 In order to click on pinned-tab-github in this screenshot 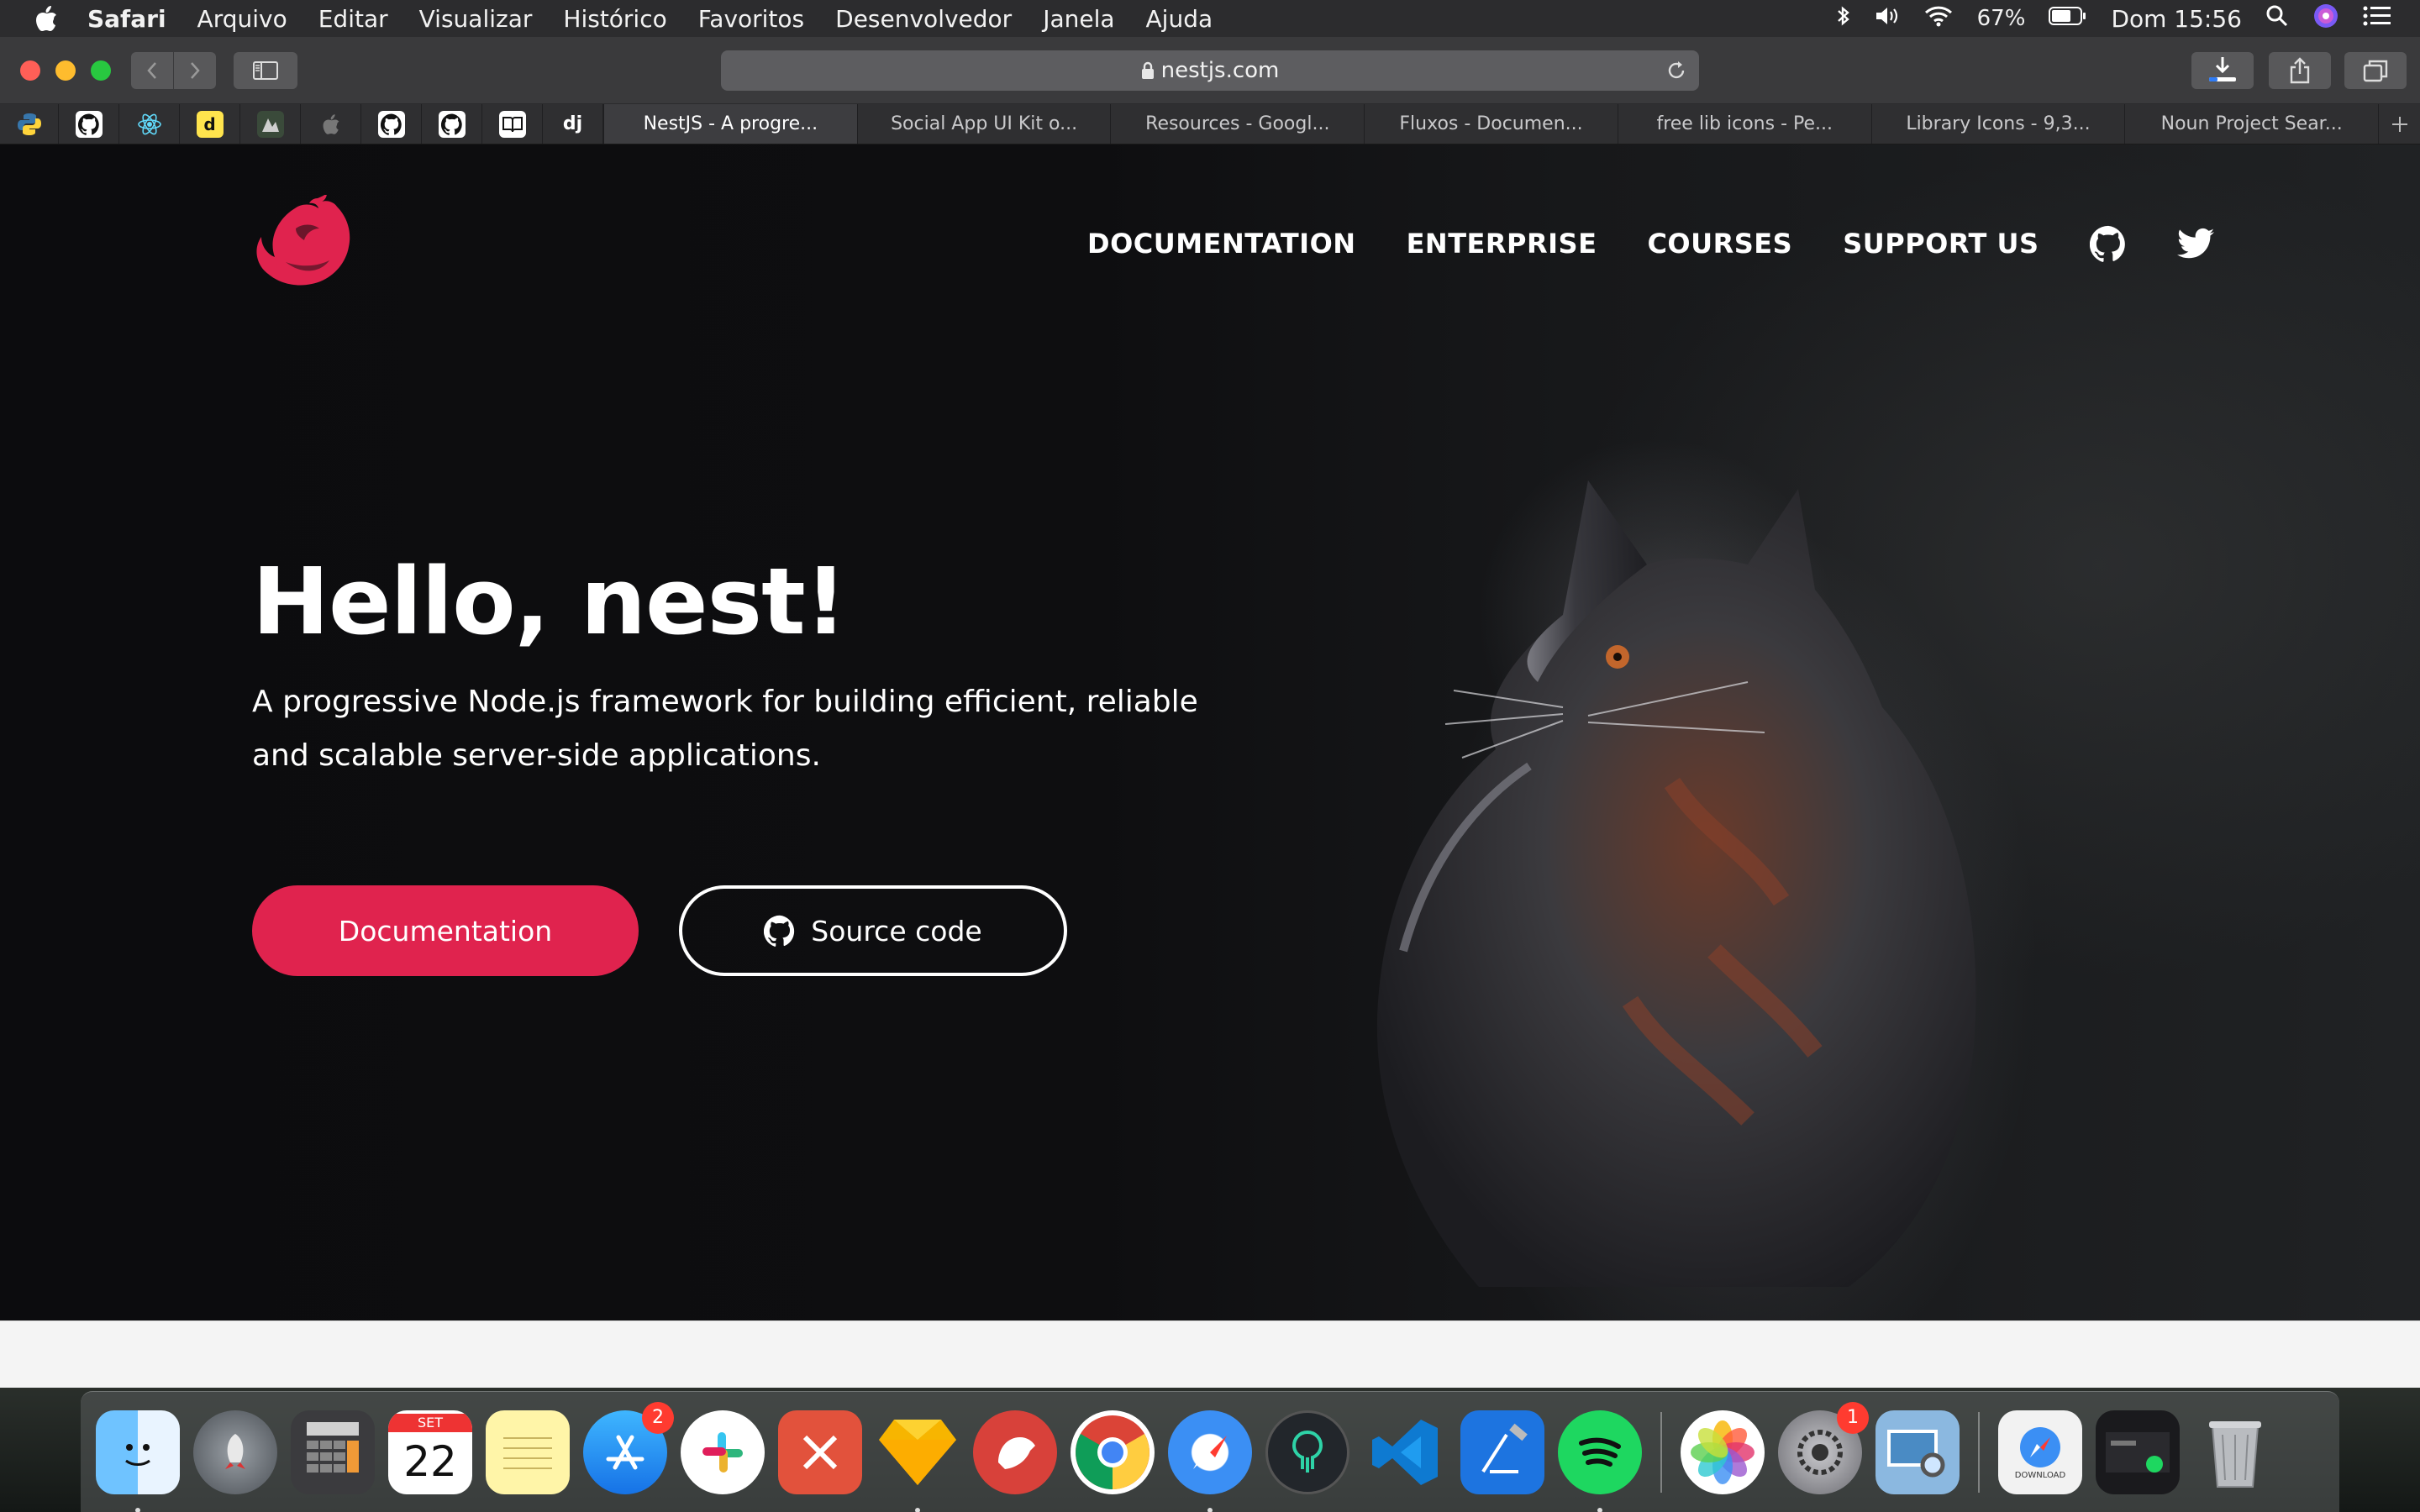, I will do `click(89, 124)`.